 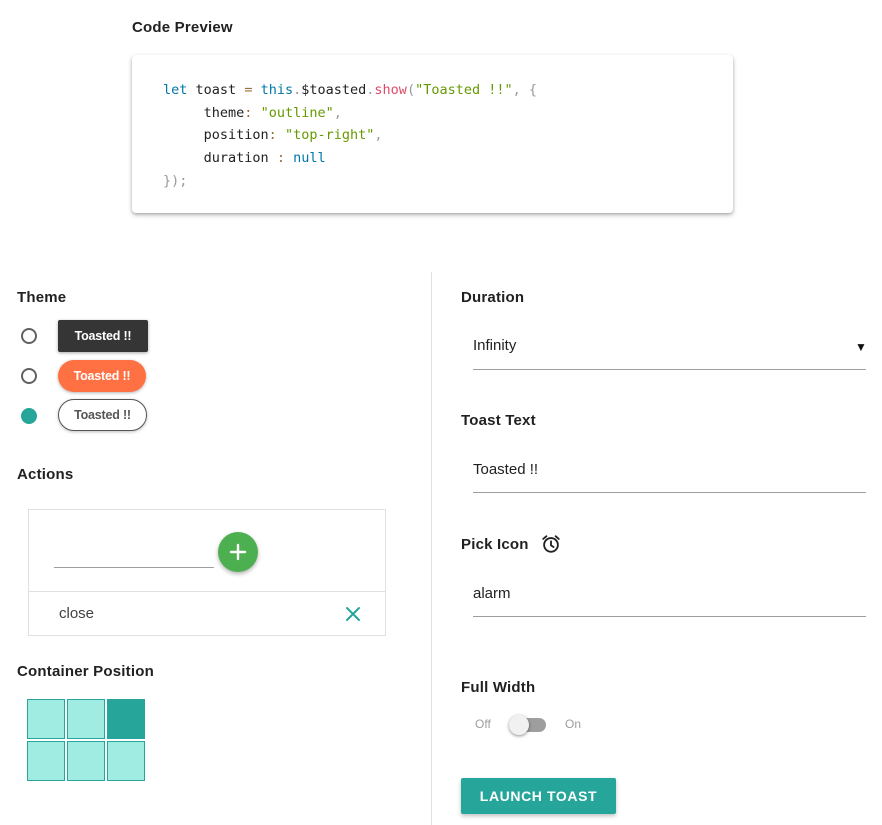 I want to click on full-width-switch-thumb, so click(x=519, y=725).